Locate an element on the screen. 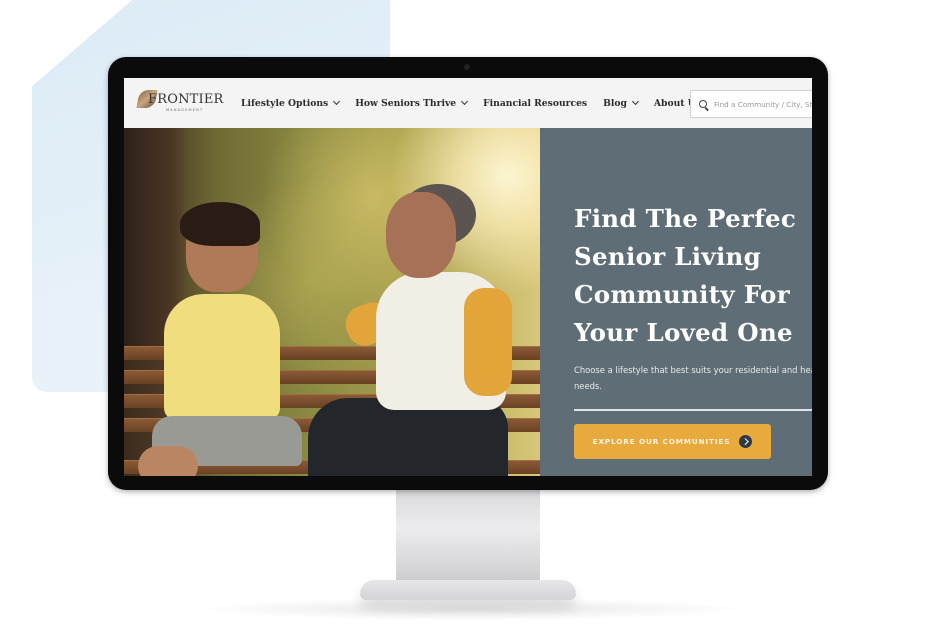 This screenshot has height=633, width=936. nav-label: Blog is located at coordinates (615, 103).